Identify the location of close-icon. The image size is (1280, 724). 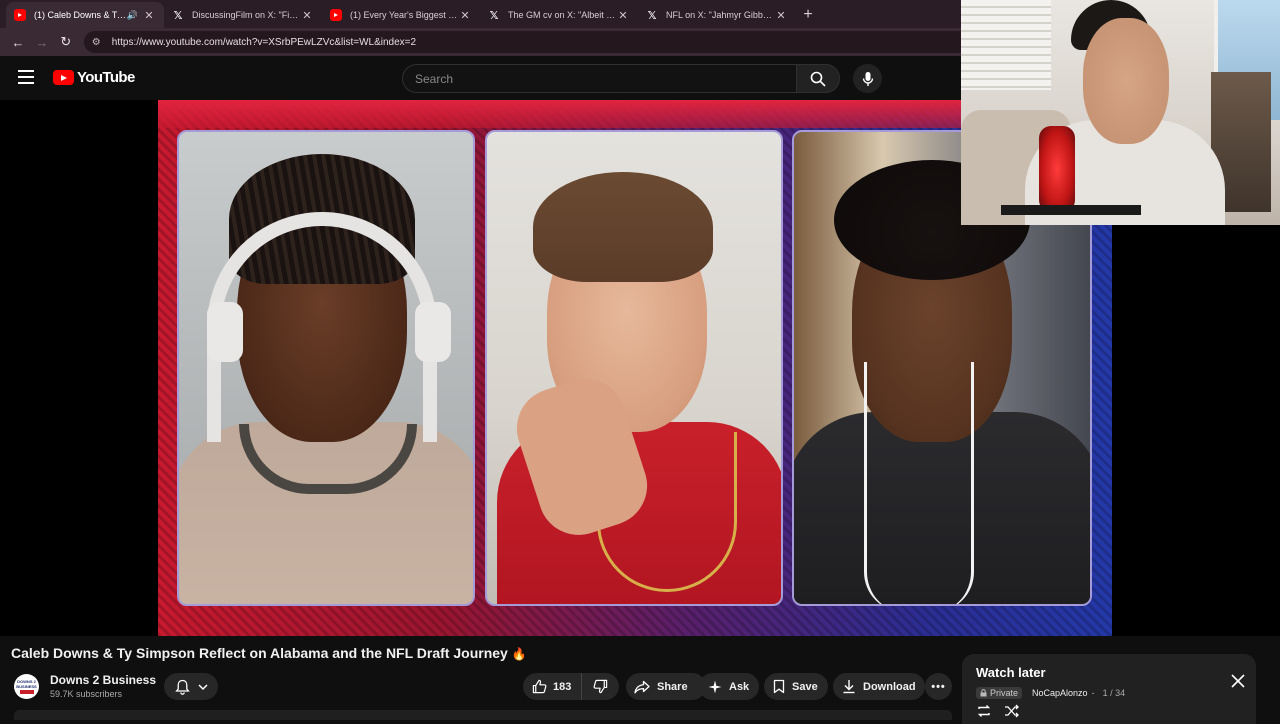
(1238, 681).